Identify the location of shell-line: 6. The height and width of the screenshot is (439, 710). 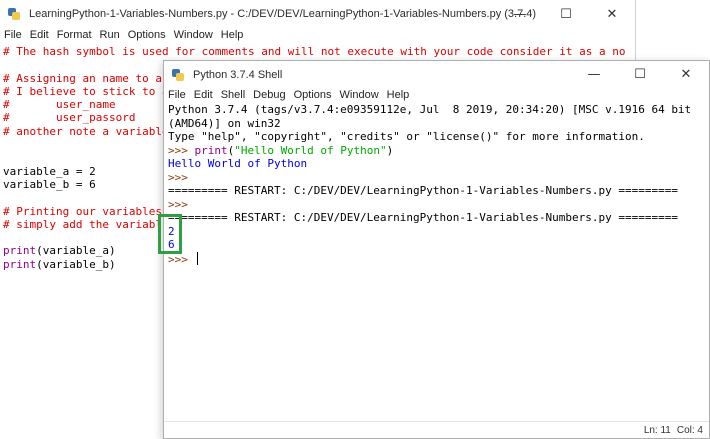
(435, 245).